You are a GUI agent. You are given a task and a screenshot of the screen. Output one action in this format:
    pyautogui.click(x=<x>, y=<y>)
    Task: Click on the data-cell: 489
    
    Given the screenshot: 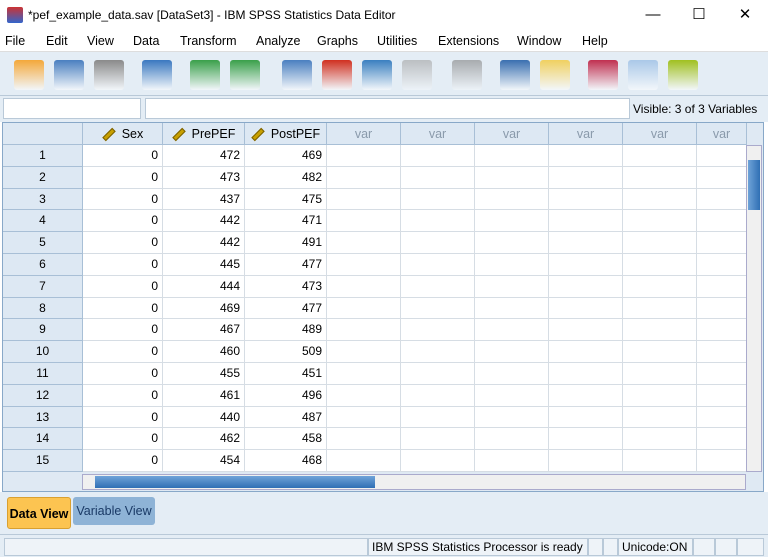 What is the action you would take?
    pyautogui.click(x=286, y=330)
    